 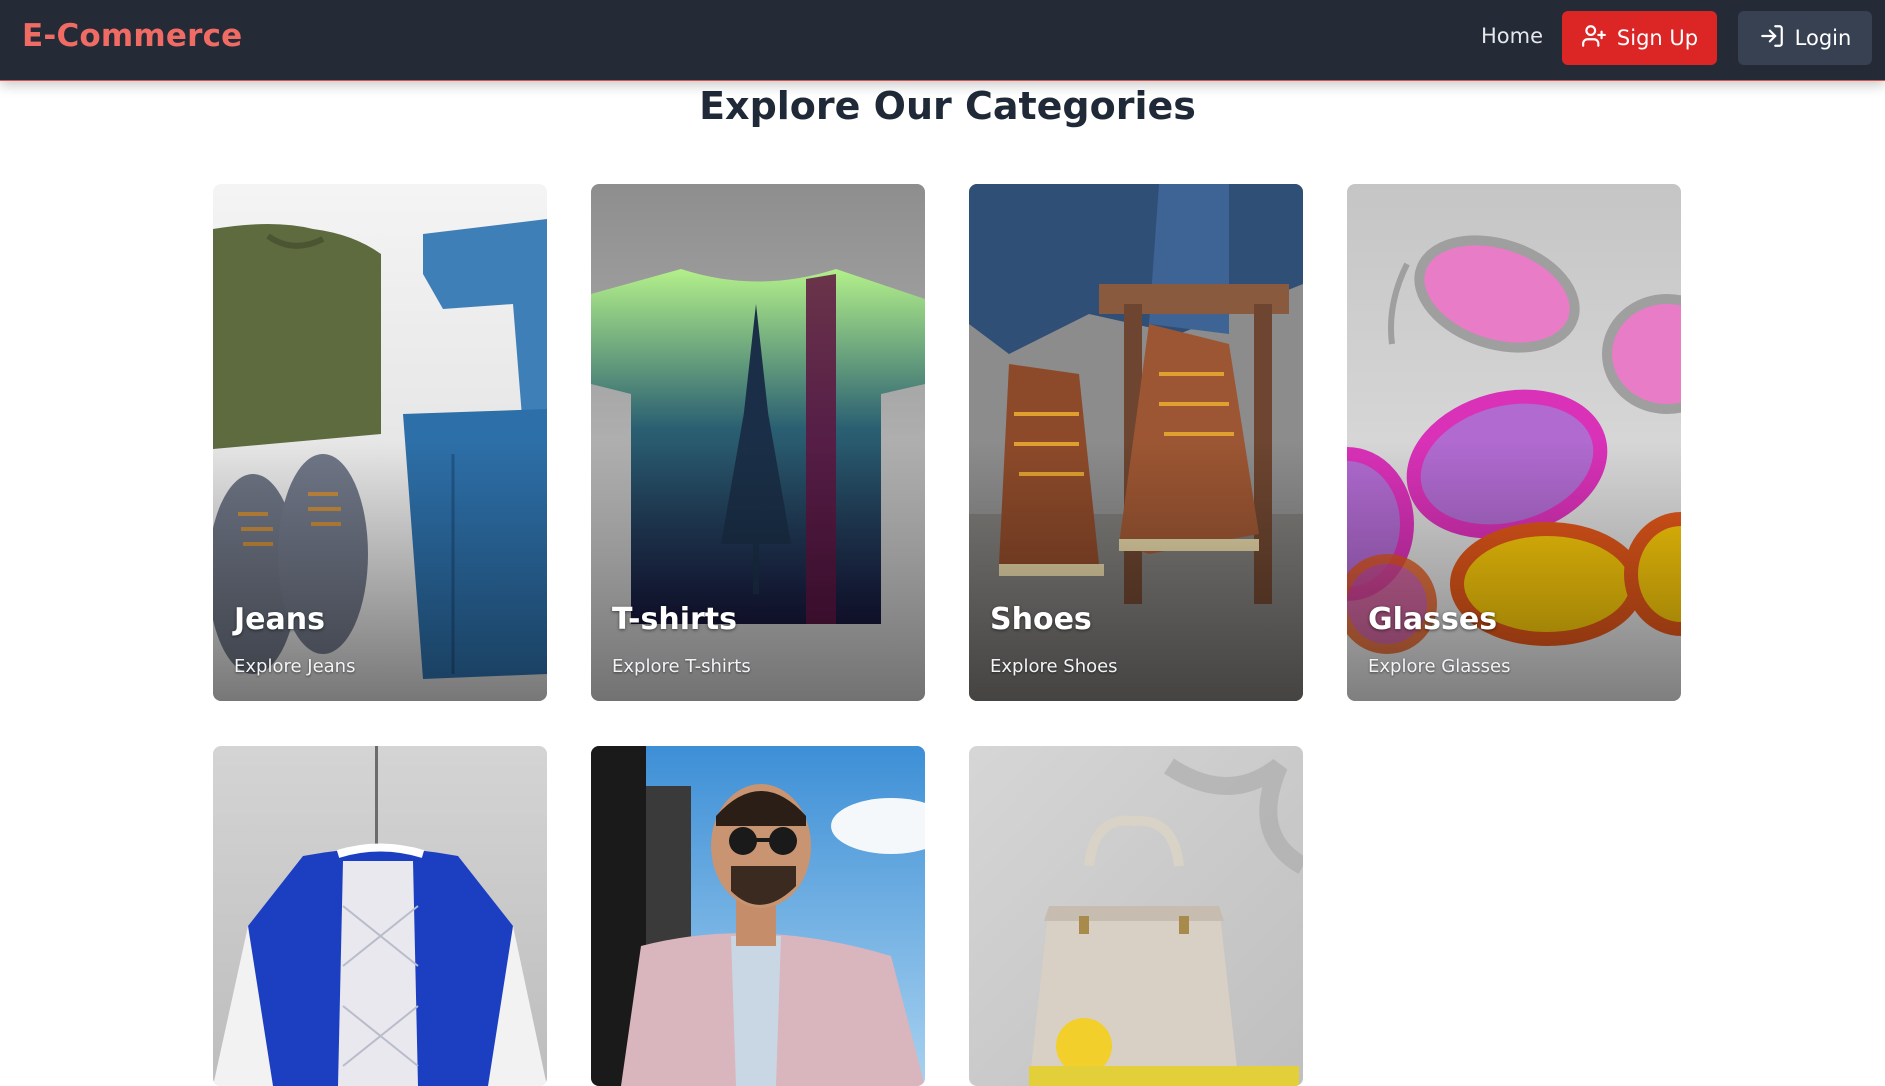 I want to click on login-button: Login, so click(x=1805, y=38).